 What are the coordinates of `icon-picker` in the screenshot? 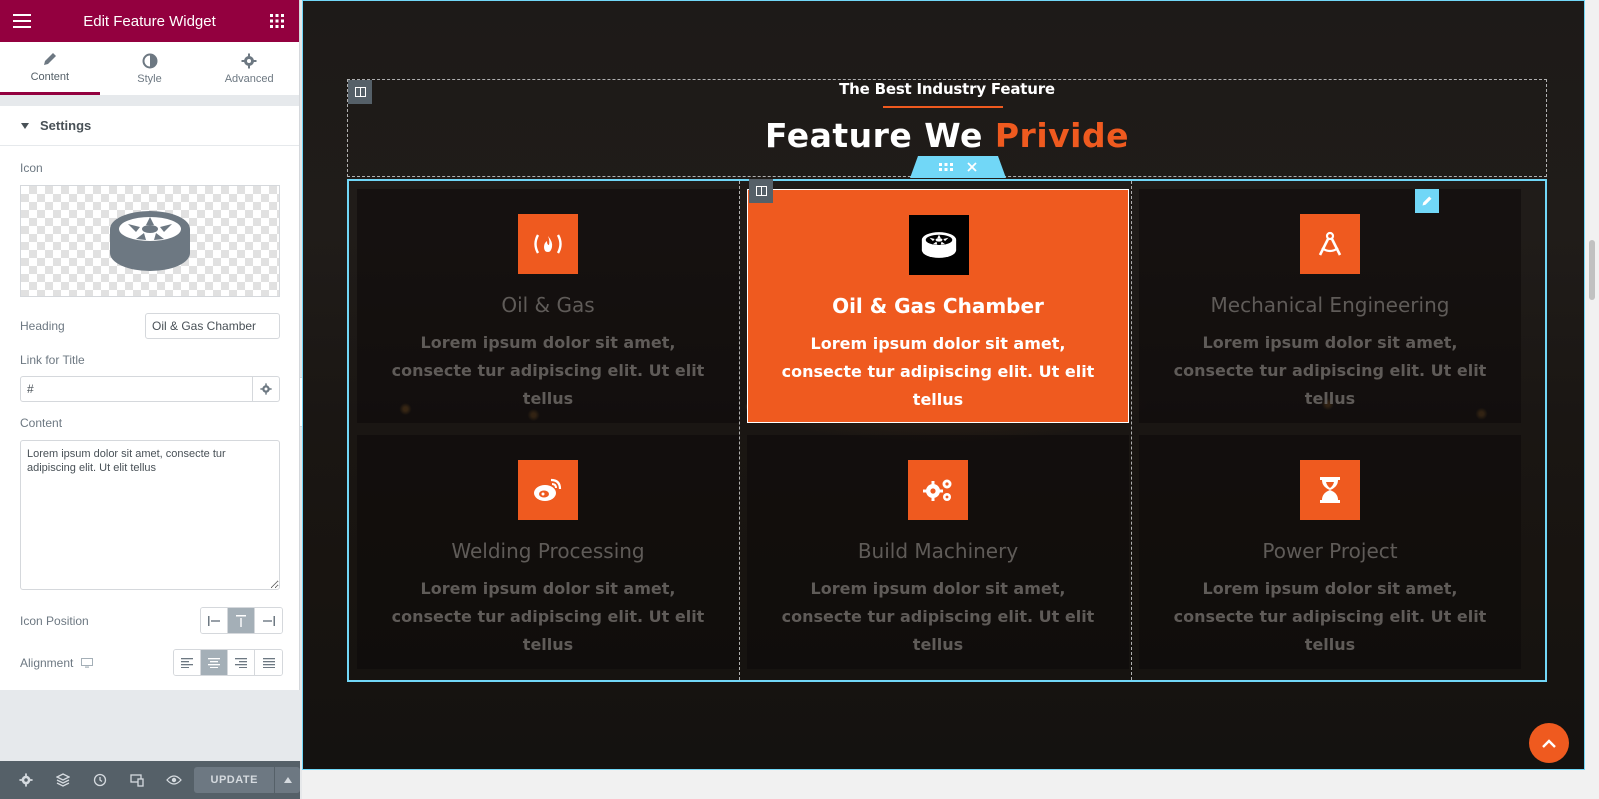 It's located at (150, 241).